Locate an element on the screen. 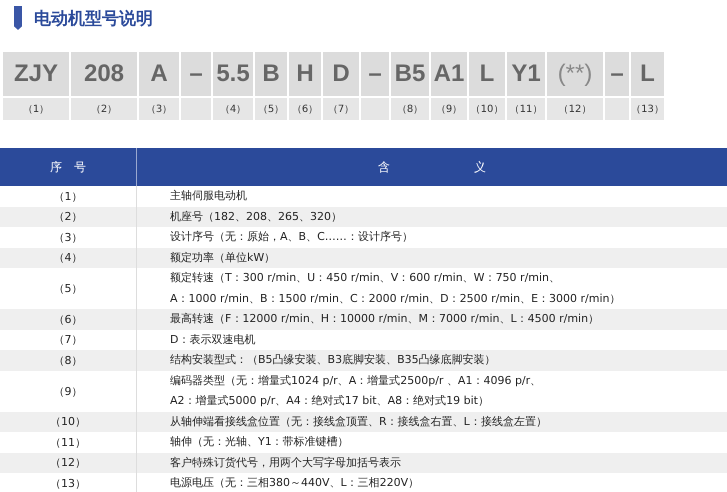 Image resolution: width=727 pixels, height=492 pixels. segment-number: （2） is located at coordinates (104, 109).